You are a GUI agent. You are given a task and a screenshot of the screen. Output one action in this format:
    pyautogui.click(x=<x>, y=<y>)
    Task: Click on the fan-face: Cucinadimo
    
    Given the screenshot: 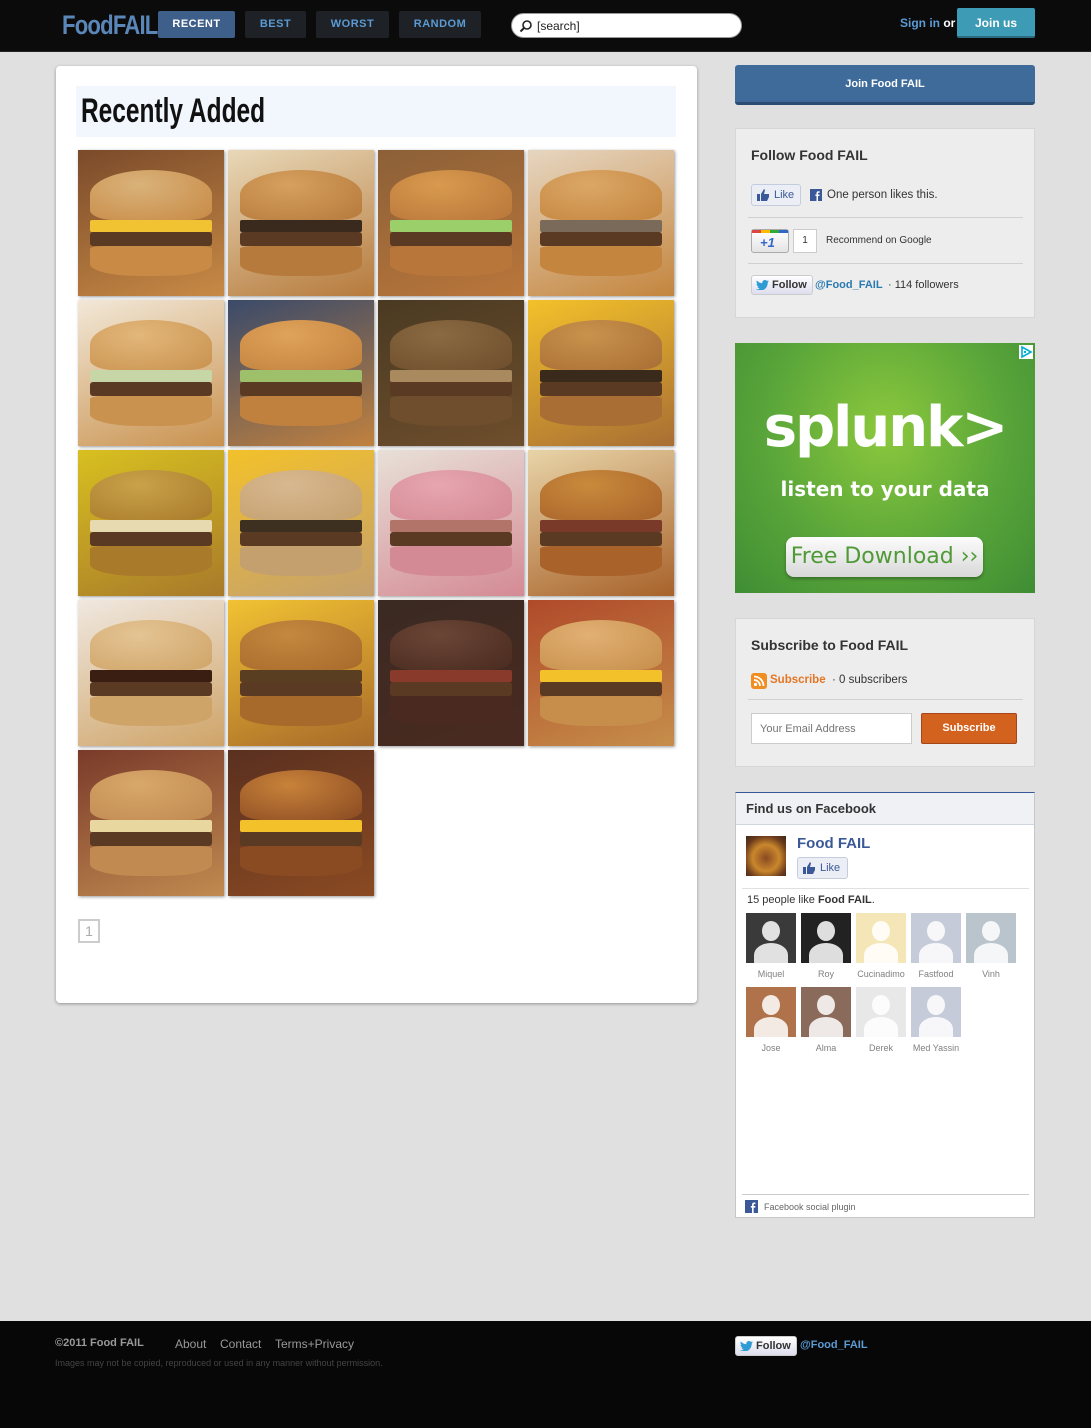 What is the action you would take?
    pyautogui.click(x=881, y=946)
    